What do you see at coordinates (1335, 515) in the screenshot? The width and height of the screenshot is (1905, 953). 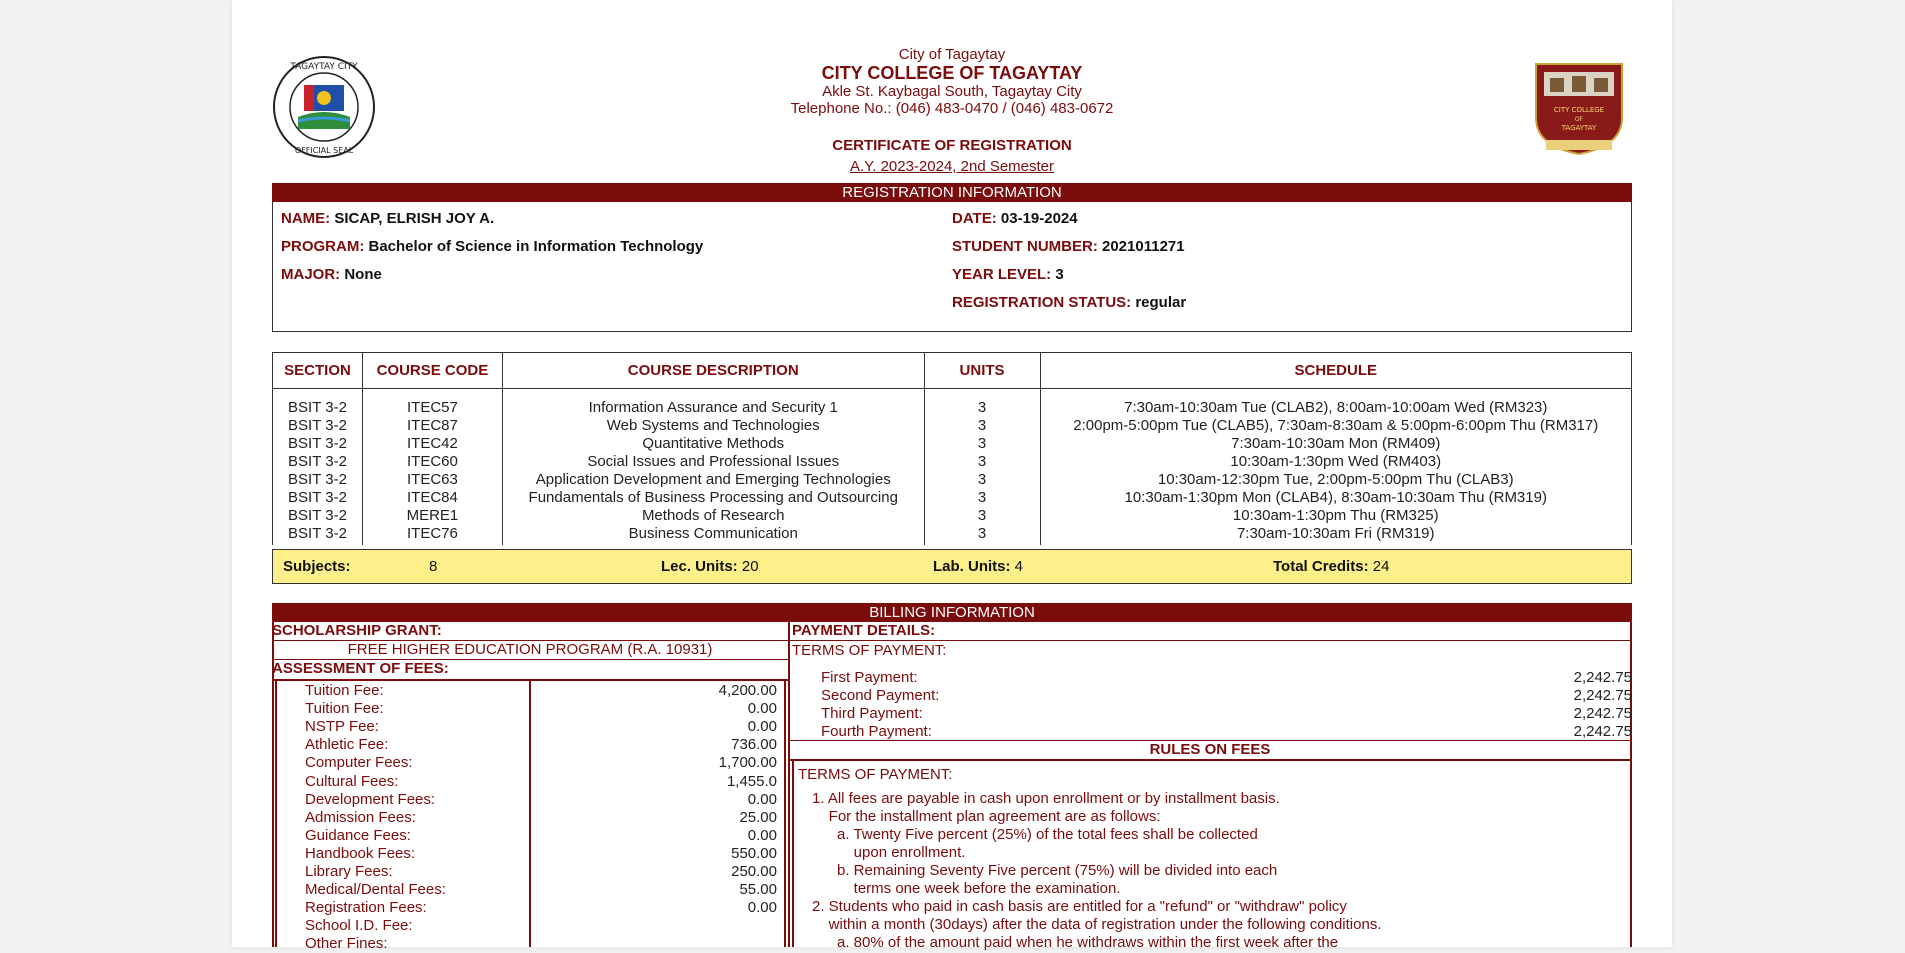 I see `course-schedule-7: 10:30am-1:30pm Thu (RM325)` at bounding box center [1335, 515].